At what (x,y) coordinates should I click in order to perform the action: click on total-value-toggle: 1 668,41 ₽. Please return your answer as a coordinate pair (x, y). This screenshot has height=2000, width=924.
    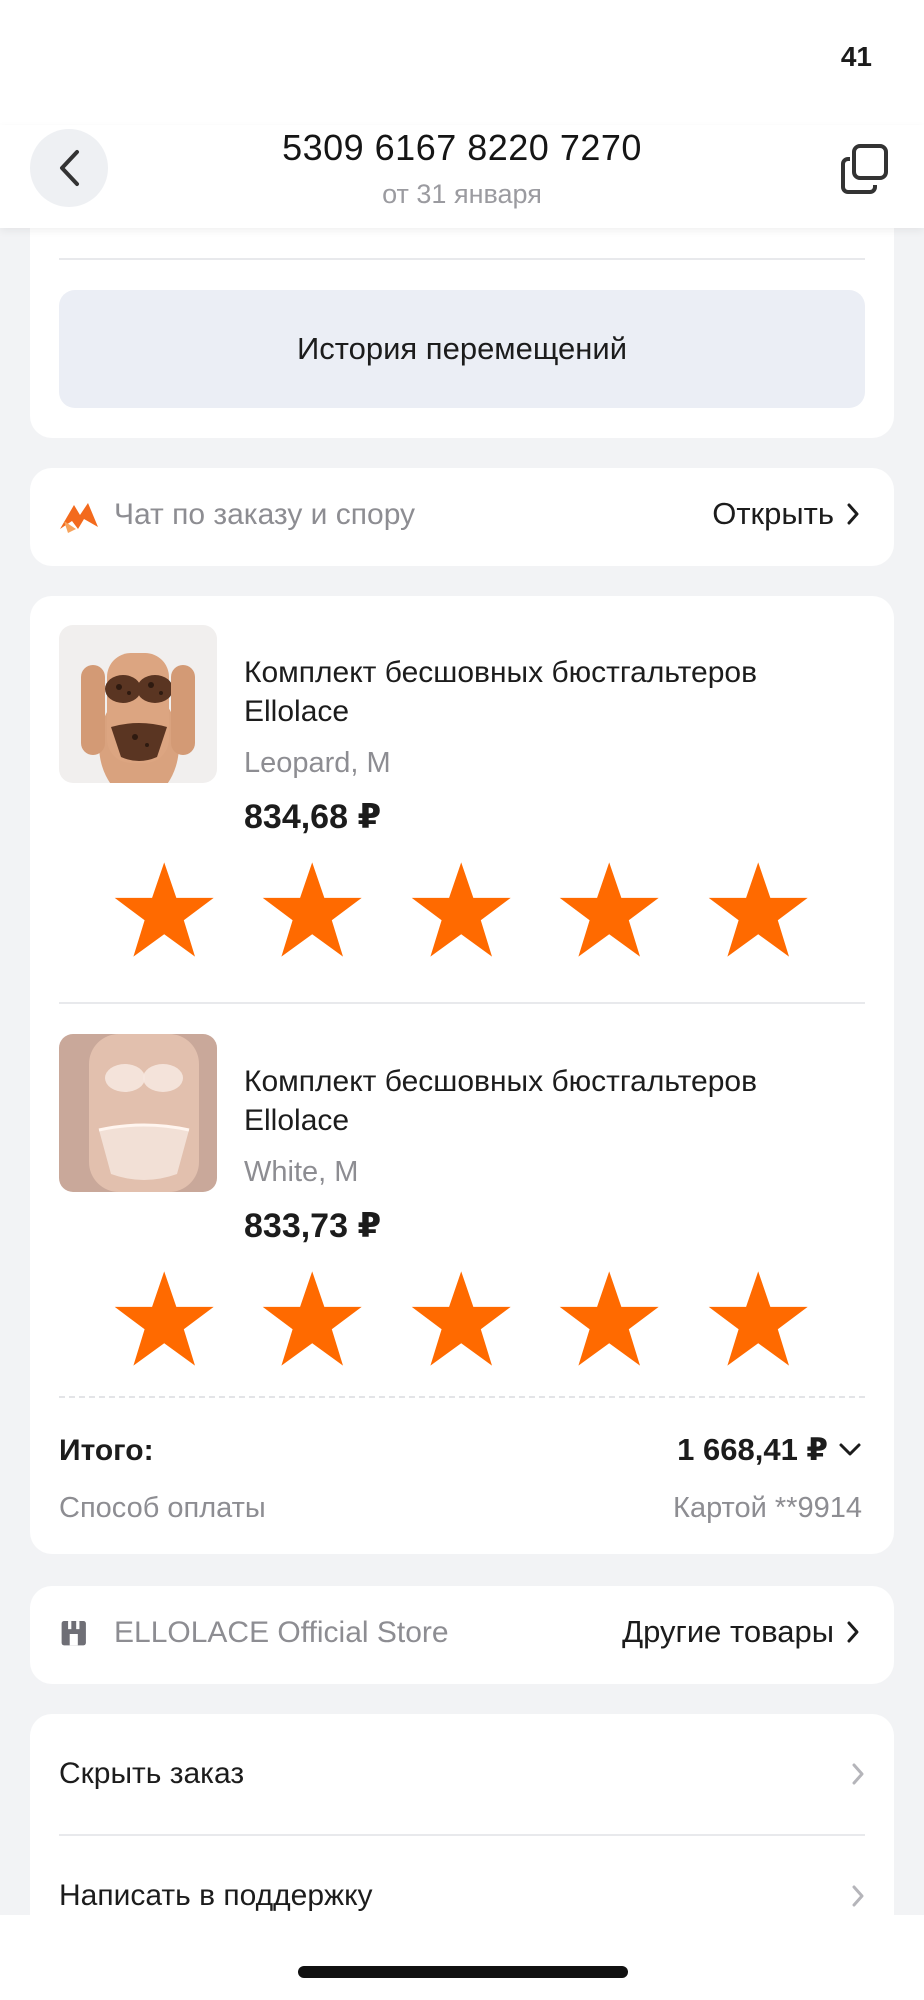
    Looking at the image, I should click on (769, 1450).